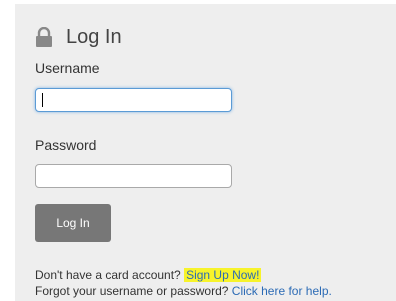 The width and height of the screenshot is (396, 301). I want to click on no-account-text: Don't have a card account?, so click(108, 275).